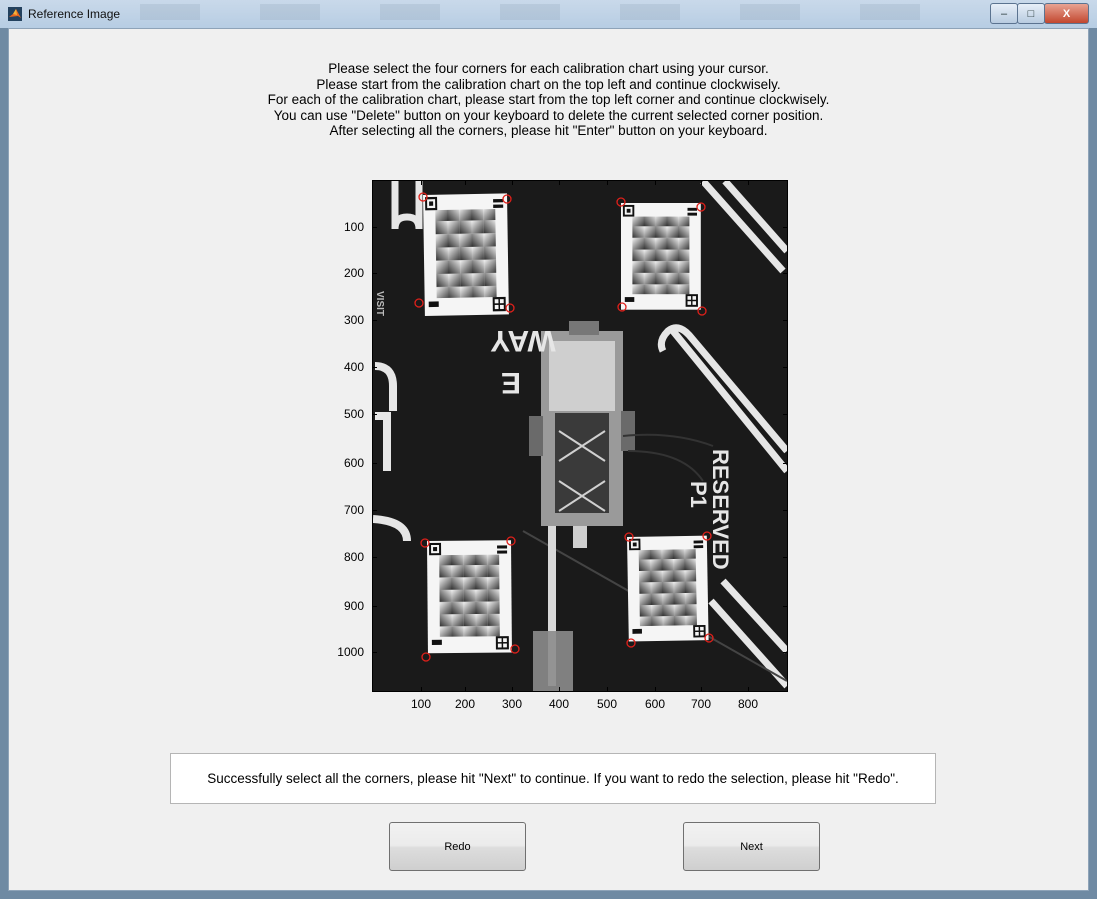 The image size is (1097, 899). Describe the element at coordinates (353, 227) in the screenshot. I see `y-tick-label: 100` at that location.